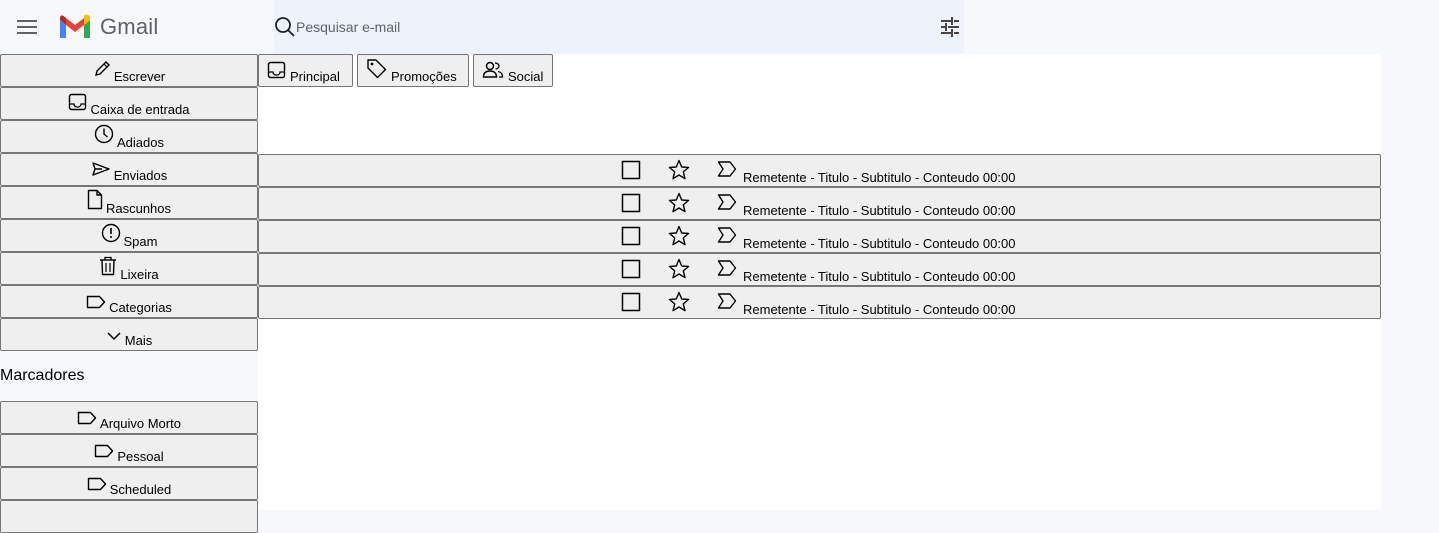 The image size is (1439, 533). I want to click on sidebar-item-spam: Spam, so click(129, 235).